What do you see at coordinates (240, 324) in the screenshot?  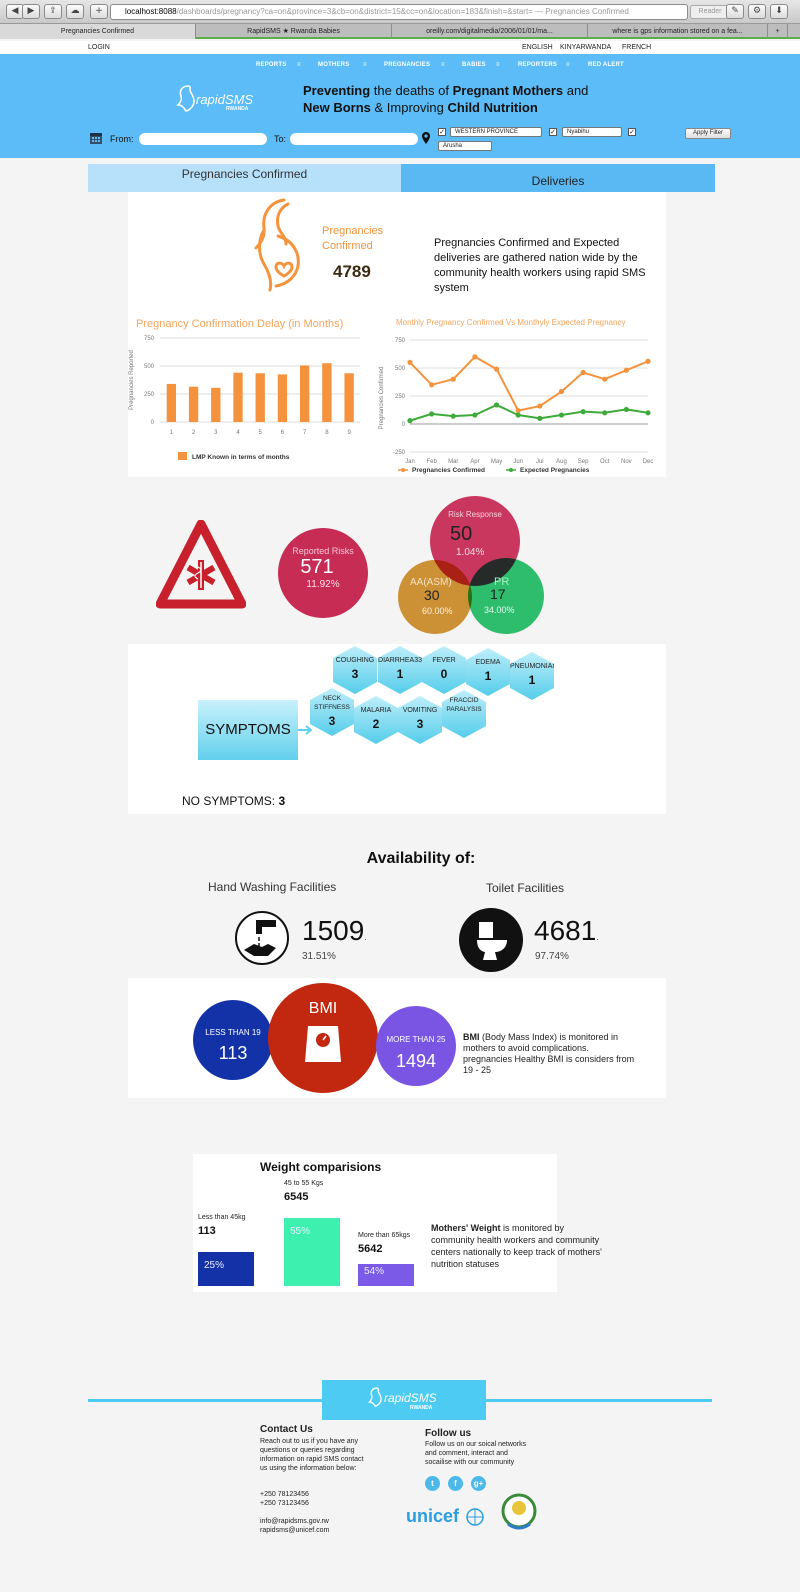 I see `bar-chart-title: Pregnancy Confirmation Delay (in Months)` at bounding box center [240, 324].